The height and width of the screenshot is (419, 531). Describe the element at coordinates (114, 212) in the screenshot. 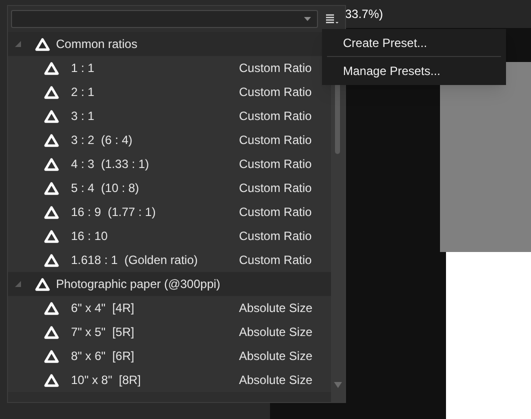

I see `preset-label: 16 : 9 (1.77 : 1)` at that location.